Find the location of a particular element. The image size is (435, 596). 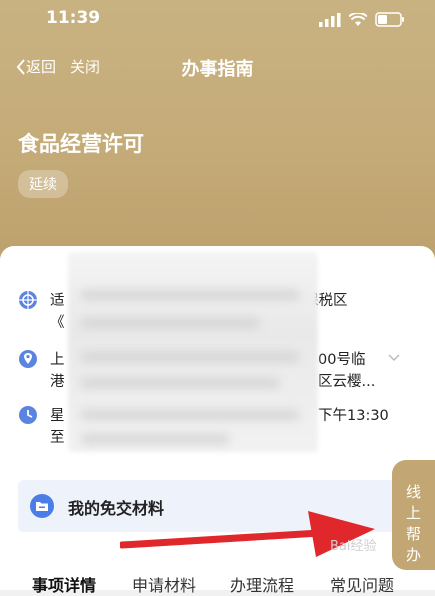

online-help-tab: 线 上 帮 办 is located at coordinates (413, 515).